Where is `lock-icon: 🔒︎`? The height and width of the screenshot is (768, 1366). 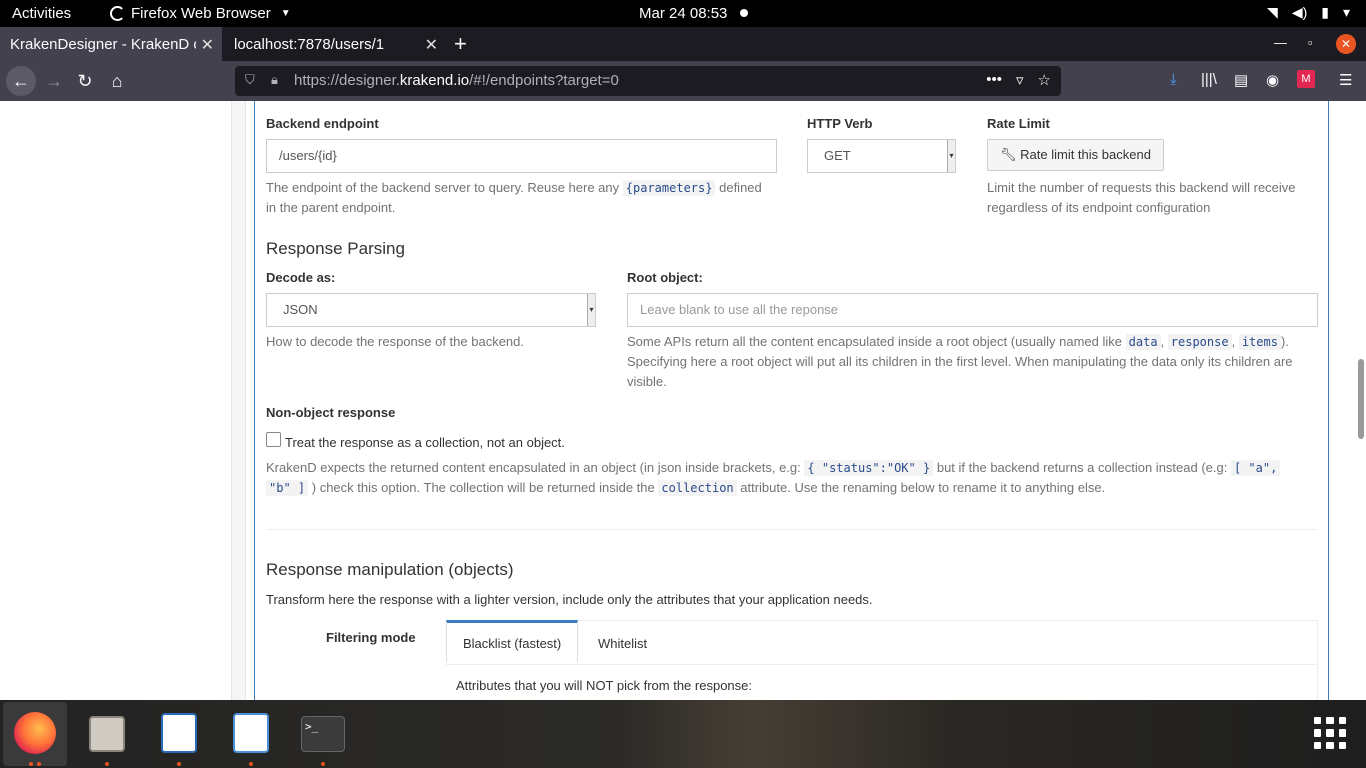
lock-icon: 🔒︎ is located at coordinates (274, 80).